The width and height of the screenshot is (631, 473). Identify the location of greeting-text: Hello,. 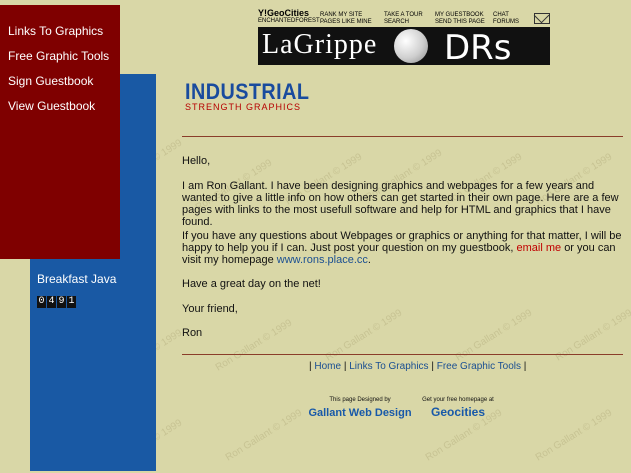
(196, 161).